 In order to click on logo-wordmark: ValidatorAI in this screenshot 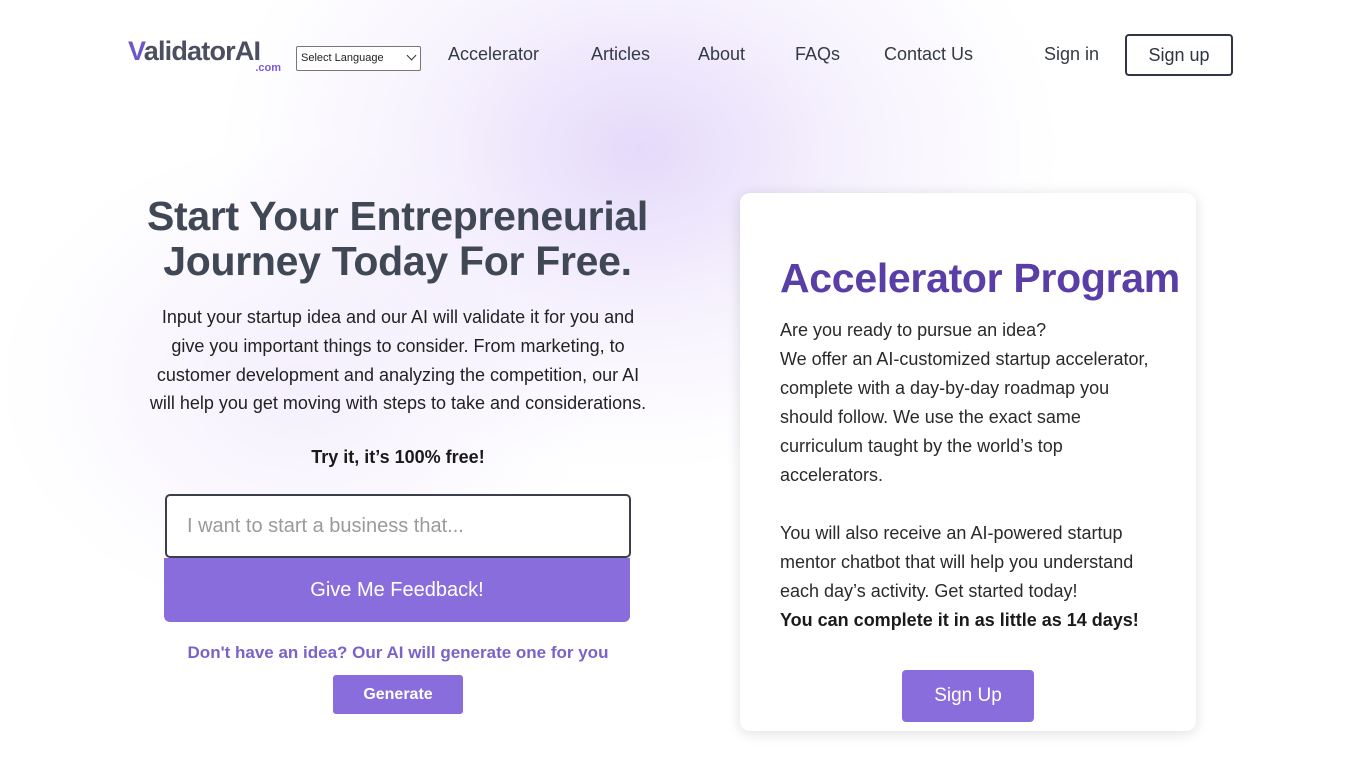, I will do `click(194, 51)`.